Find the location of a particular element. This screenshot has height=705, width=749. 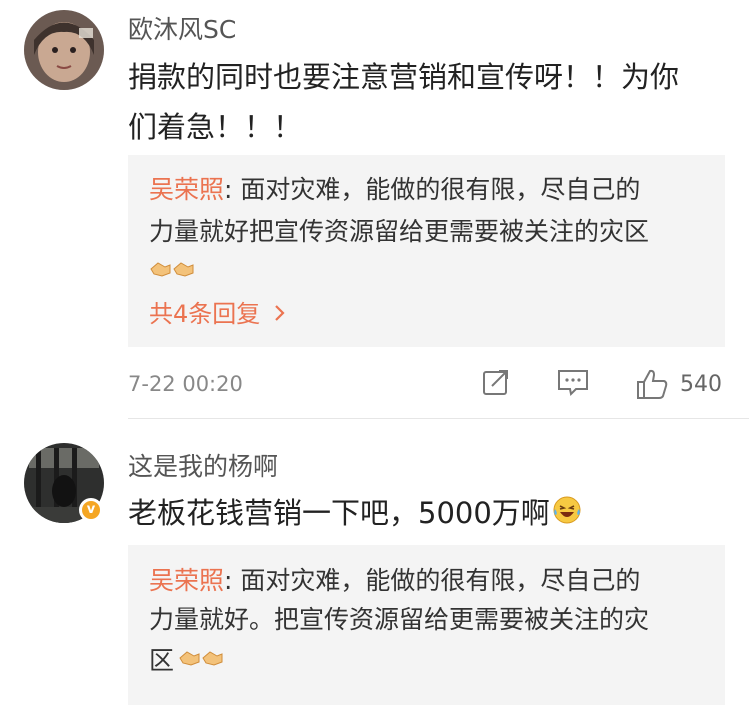

reply-line: 力量就好把宣传资源留给更需要被关注的灾区 is located at coordinates (399, 231).